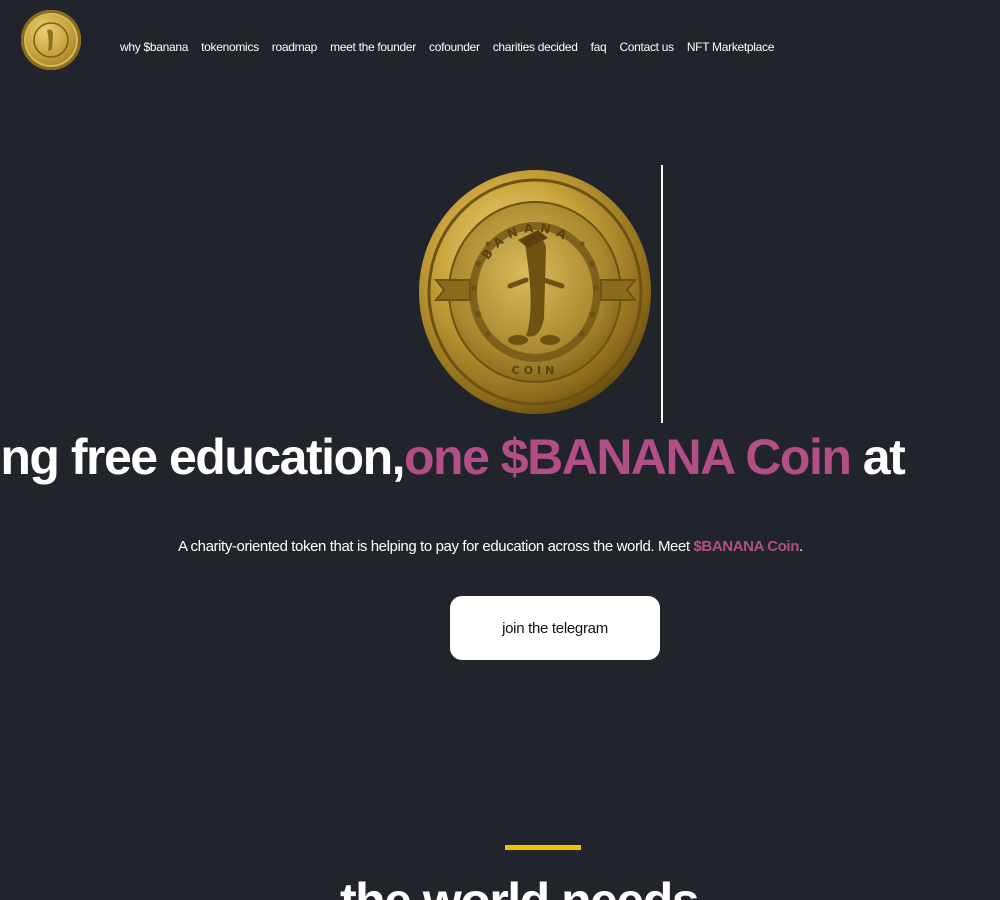 This screenshot has height=900, width=1000. Describe the element at coordinates (746, 546) in the screenshot. I see `subtitle-highlight: $BANANA Coin` at that location.